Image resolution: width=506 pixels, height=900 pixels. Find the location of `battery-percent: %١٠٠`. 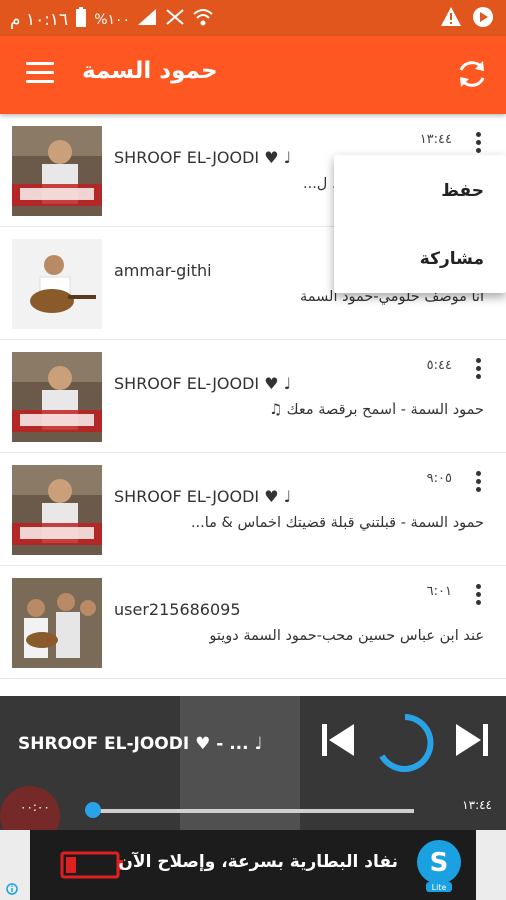

battery-percent: %١٠٠ is located at coordinates (112, 19).